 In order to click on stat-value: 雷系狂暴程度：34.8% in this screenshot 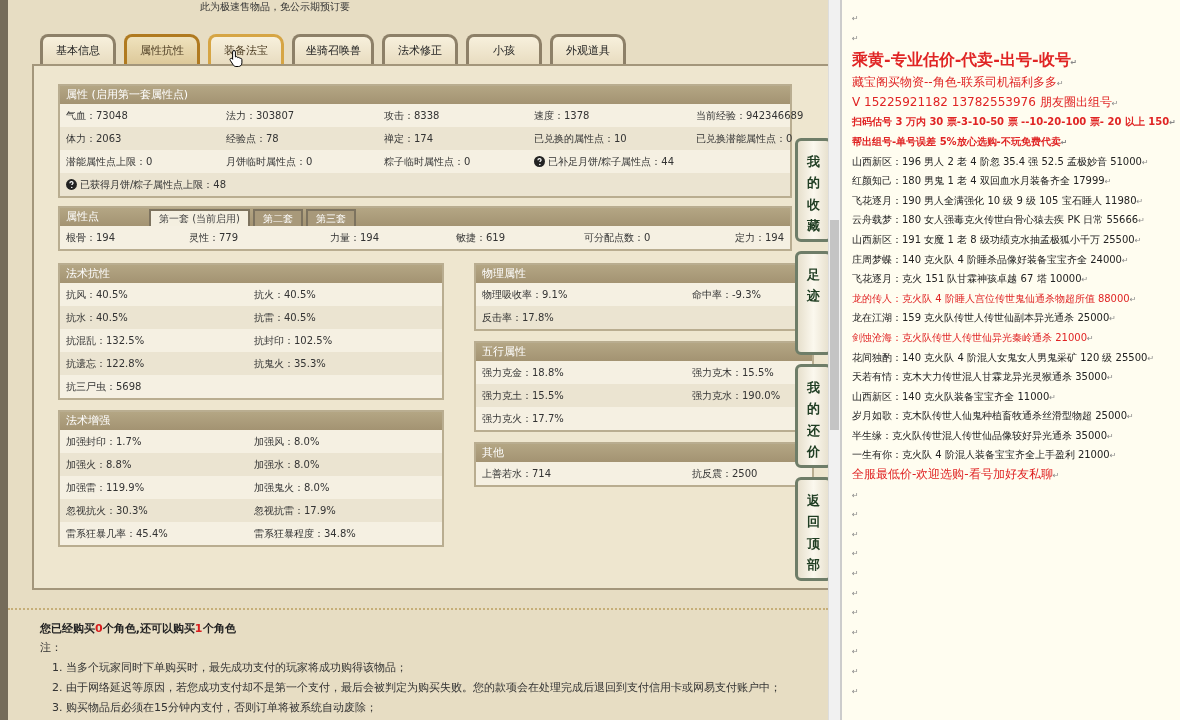, I will do `click(305, 533)`.